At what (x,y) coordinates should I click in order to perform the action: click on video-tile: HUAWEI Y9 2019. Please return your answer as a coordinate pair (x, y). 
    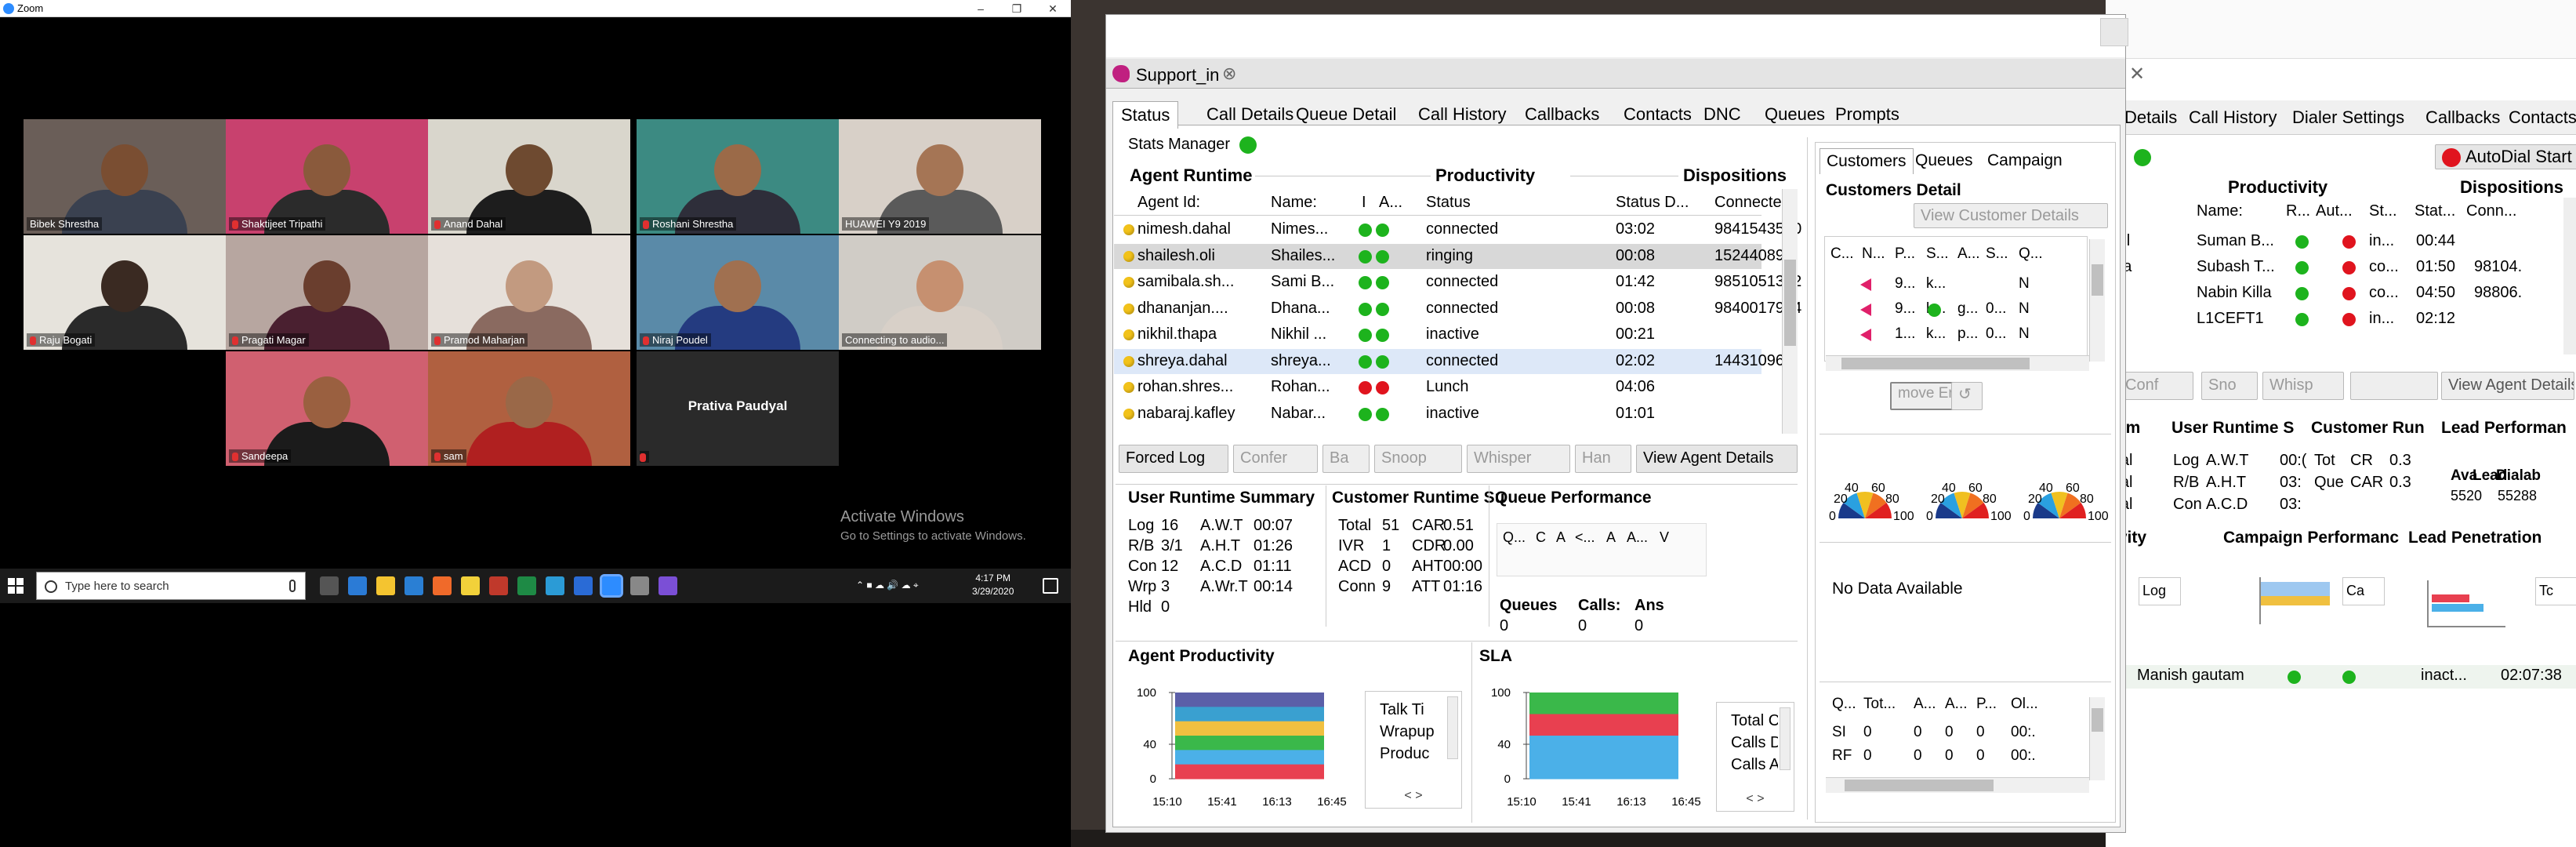
    Looking at the image, I should click on (940, 176).